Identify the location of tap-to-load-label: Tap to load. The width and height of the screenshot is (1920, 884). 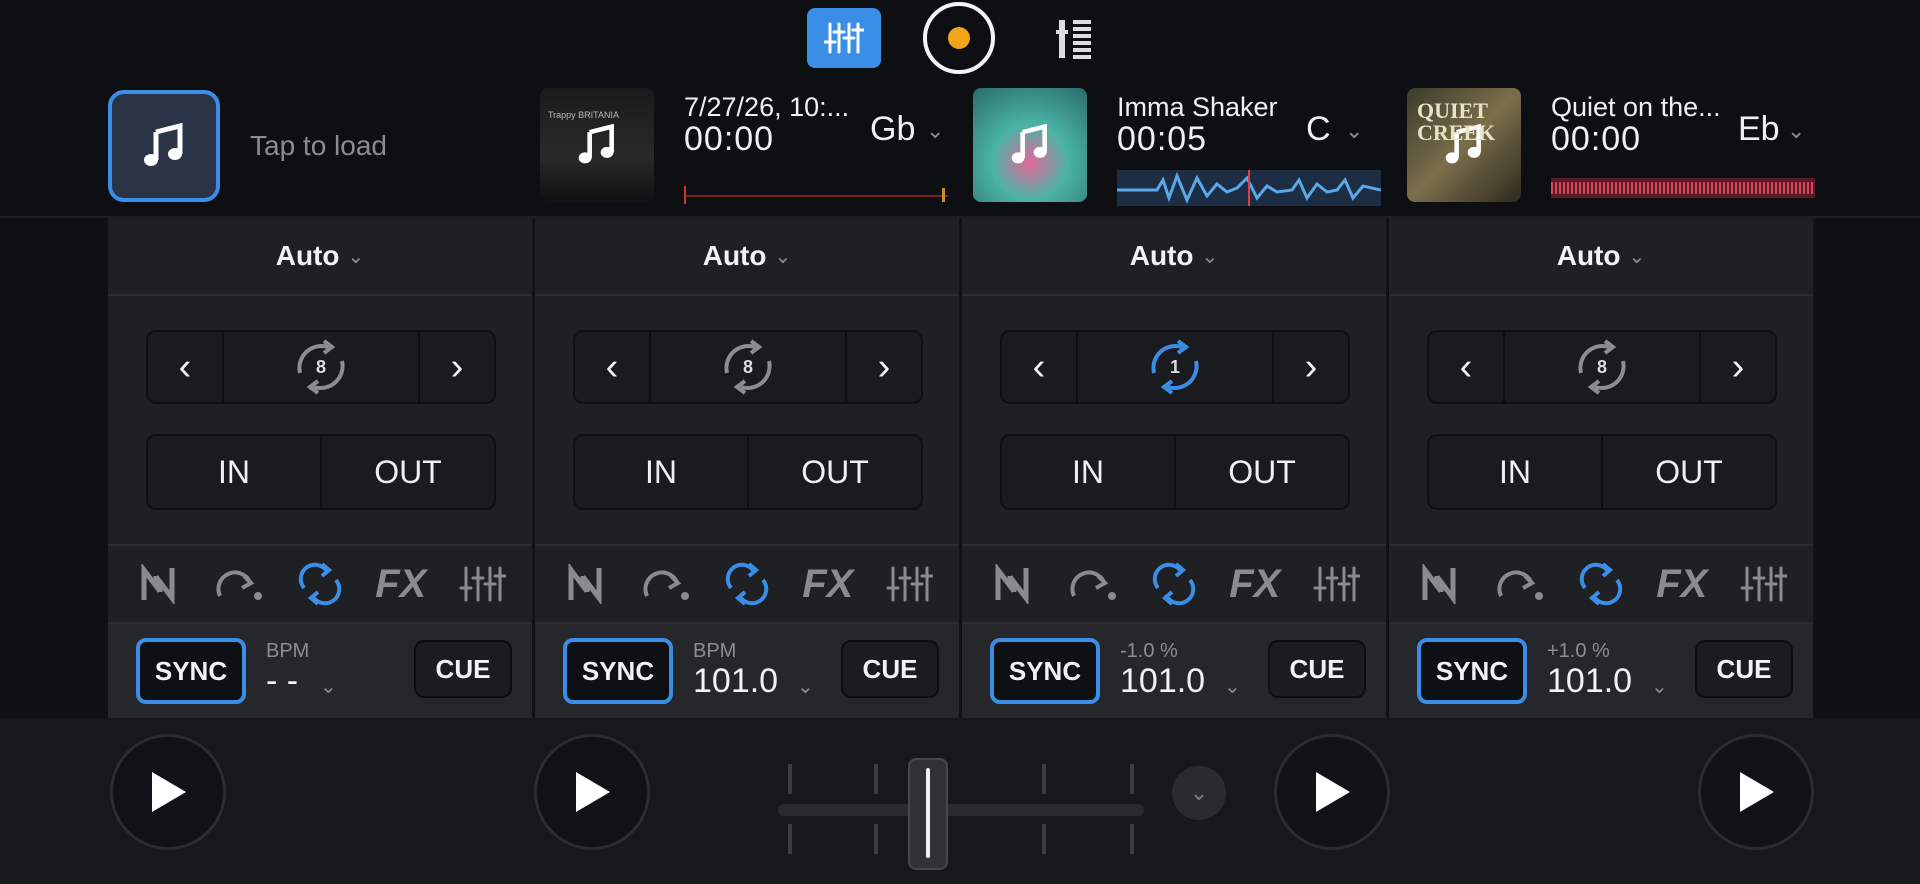
(318, 146).